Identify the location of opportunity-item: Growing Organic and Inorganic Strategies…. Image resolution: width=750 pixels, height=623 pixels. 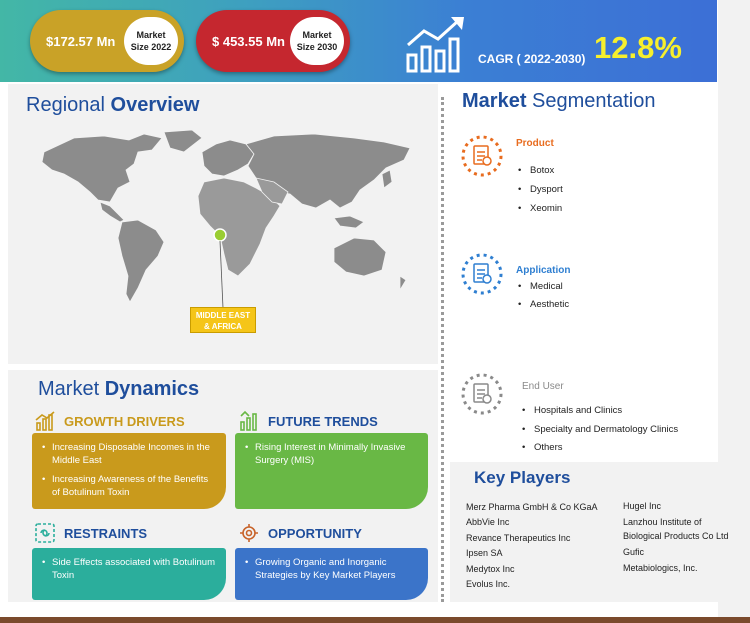
(331, 569).